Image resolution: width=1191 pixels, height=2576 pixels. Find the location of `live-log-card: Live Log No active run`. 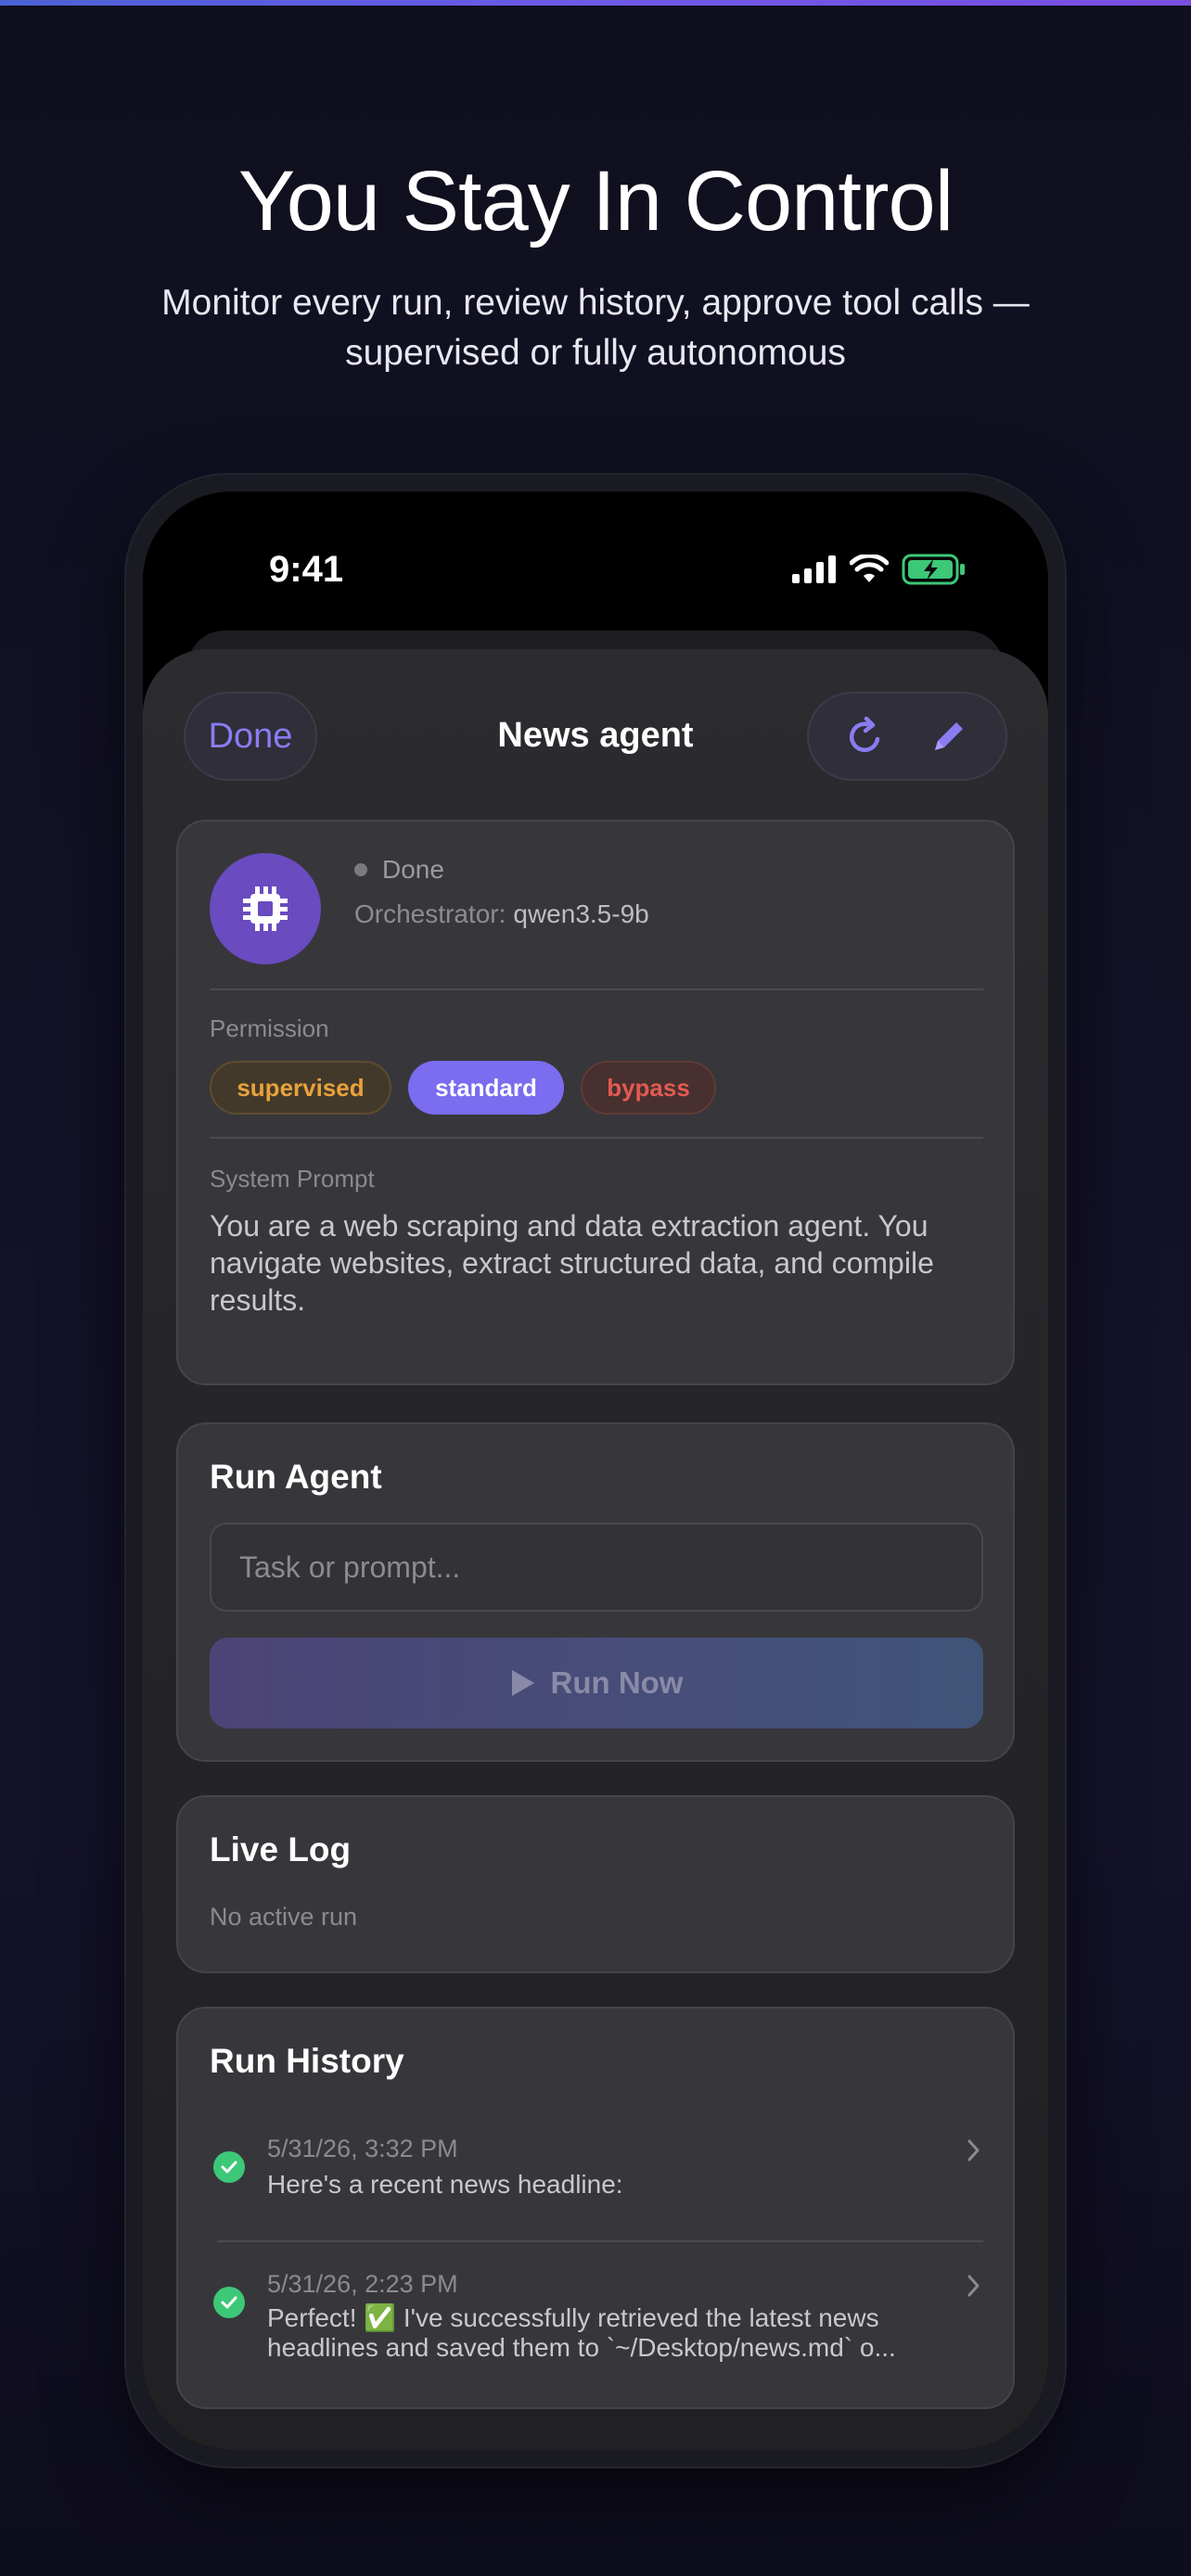

live-log-card: Live Log No active run is located at coordinates (595, 1884).